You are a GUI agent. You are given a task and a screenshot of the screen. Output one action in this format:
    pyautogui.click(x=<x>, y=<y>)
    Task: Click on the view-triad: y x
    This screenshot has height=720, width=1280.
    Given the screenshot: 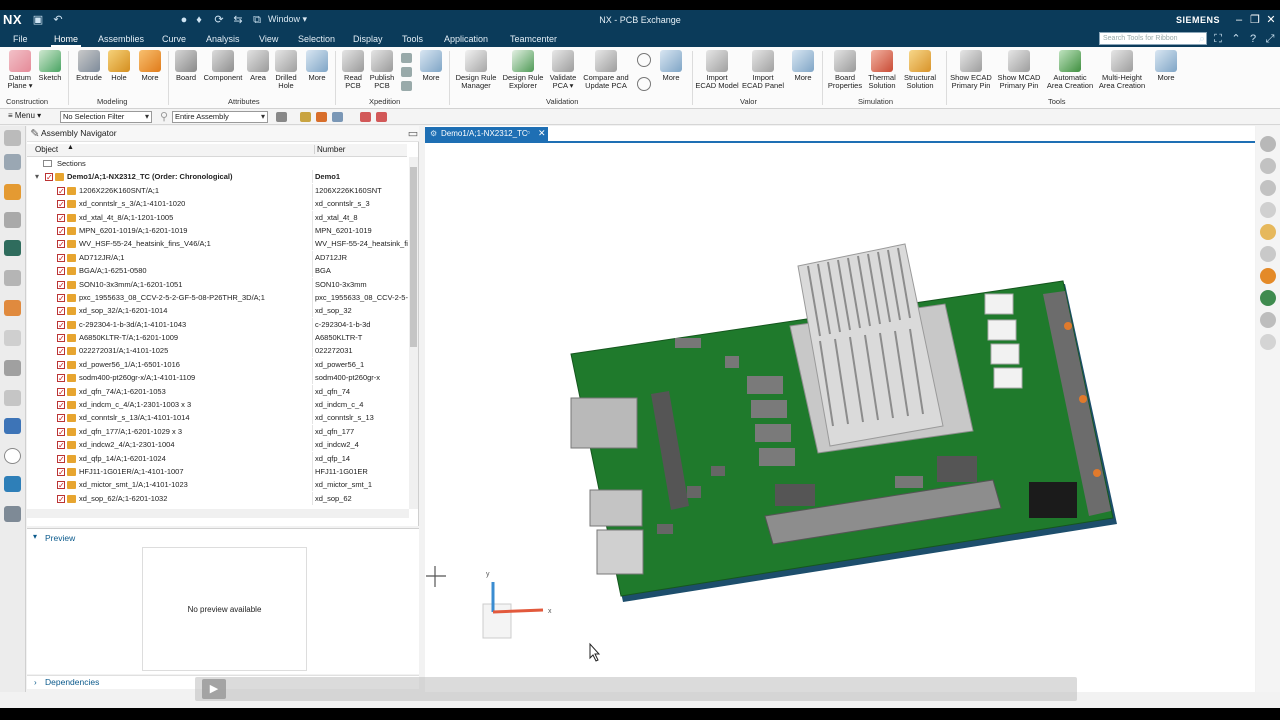 What is the action you would take?
    pyautogui.click(x=517, y=605)
    